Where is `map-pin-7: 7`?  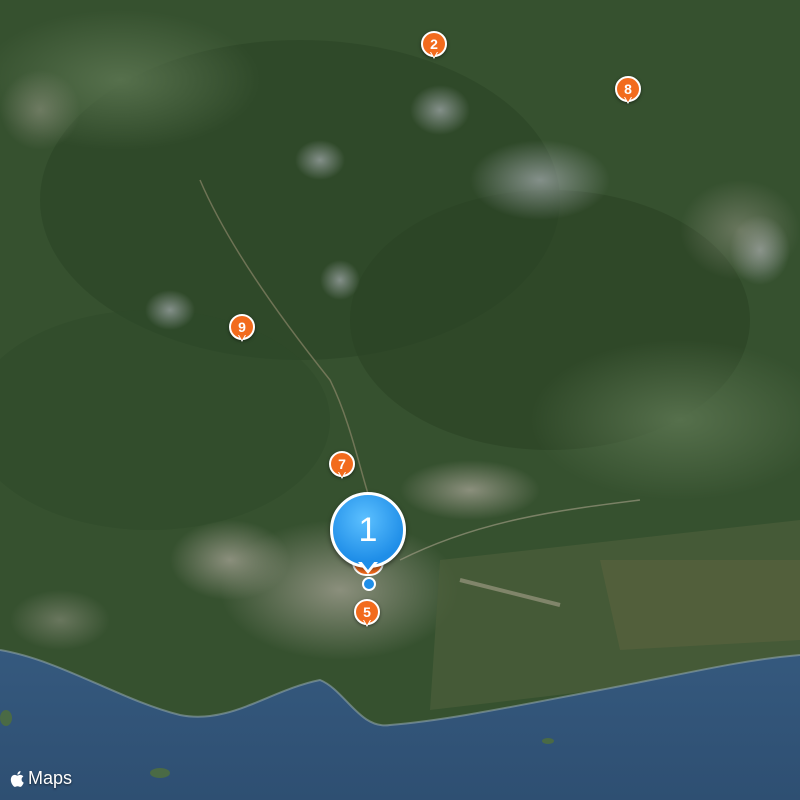 map-pin-7: 7 is located at coordinates (342, 465).